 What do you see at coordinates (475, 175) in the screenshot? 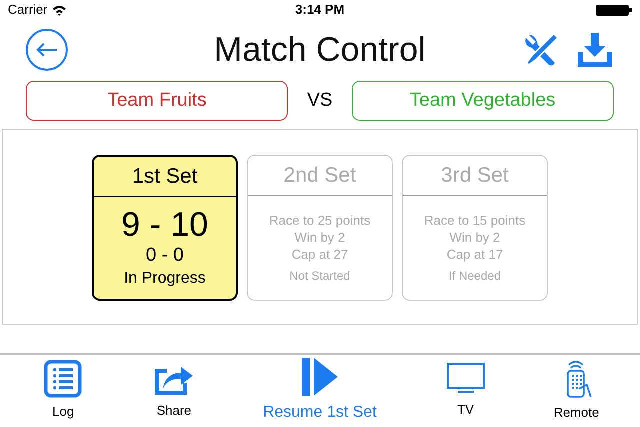
I see `set-title: 3rd Set` at bounding box center [475, 175].